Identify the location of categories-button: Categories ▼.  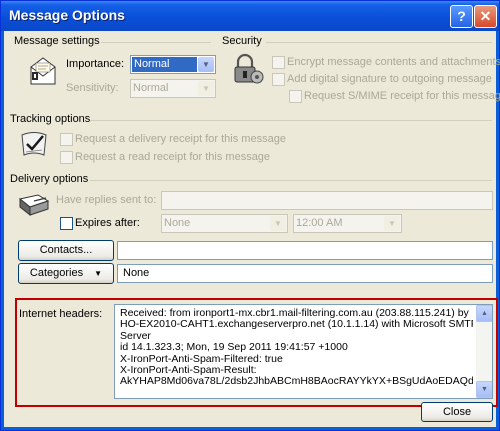
(66, 273).